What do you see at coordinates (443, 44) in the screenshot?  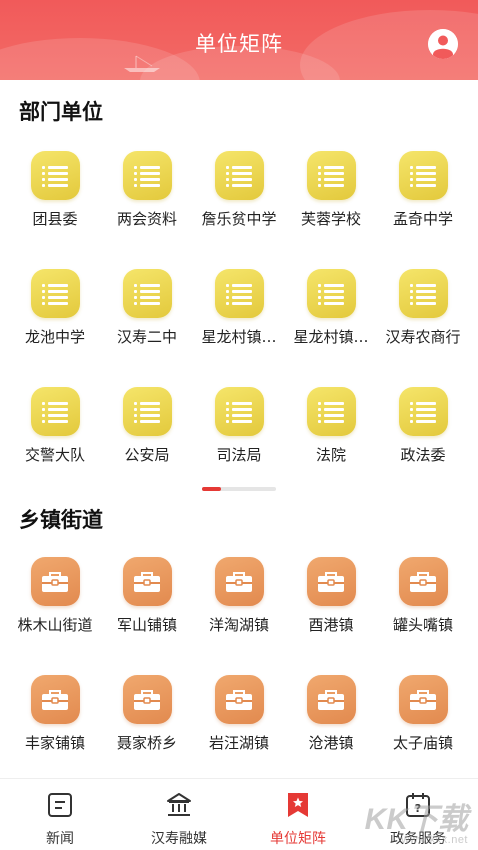 I see `user-profile-icon` at bounding box center [443, 44].